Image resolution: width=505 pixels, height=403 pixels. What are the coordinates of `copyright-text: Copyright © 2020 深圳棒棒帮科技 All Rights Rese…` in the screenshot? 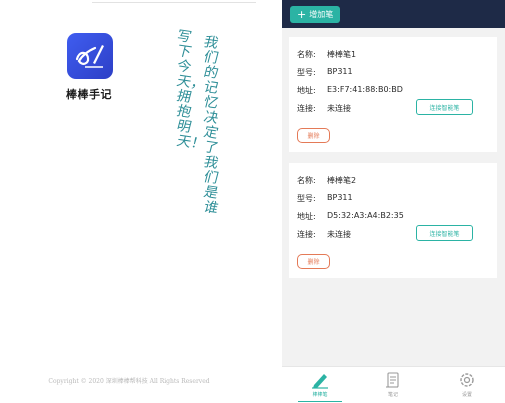 It's located at (129, 381).